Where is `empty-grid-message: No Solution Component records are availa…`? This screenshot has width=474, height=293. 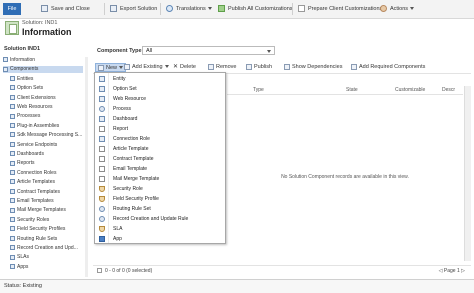
empty-grid-message: No Solution Component records are availa… is located at coordinates (345, 177).